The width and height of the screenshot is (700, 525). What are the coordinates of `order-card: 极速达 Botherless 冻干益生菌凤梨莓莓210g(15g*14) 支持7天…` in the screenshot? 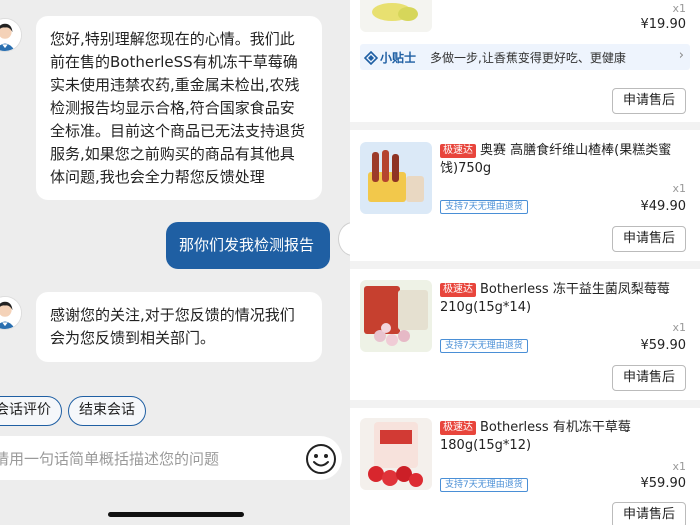 It's located at (525, 334).